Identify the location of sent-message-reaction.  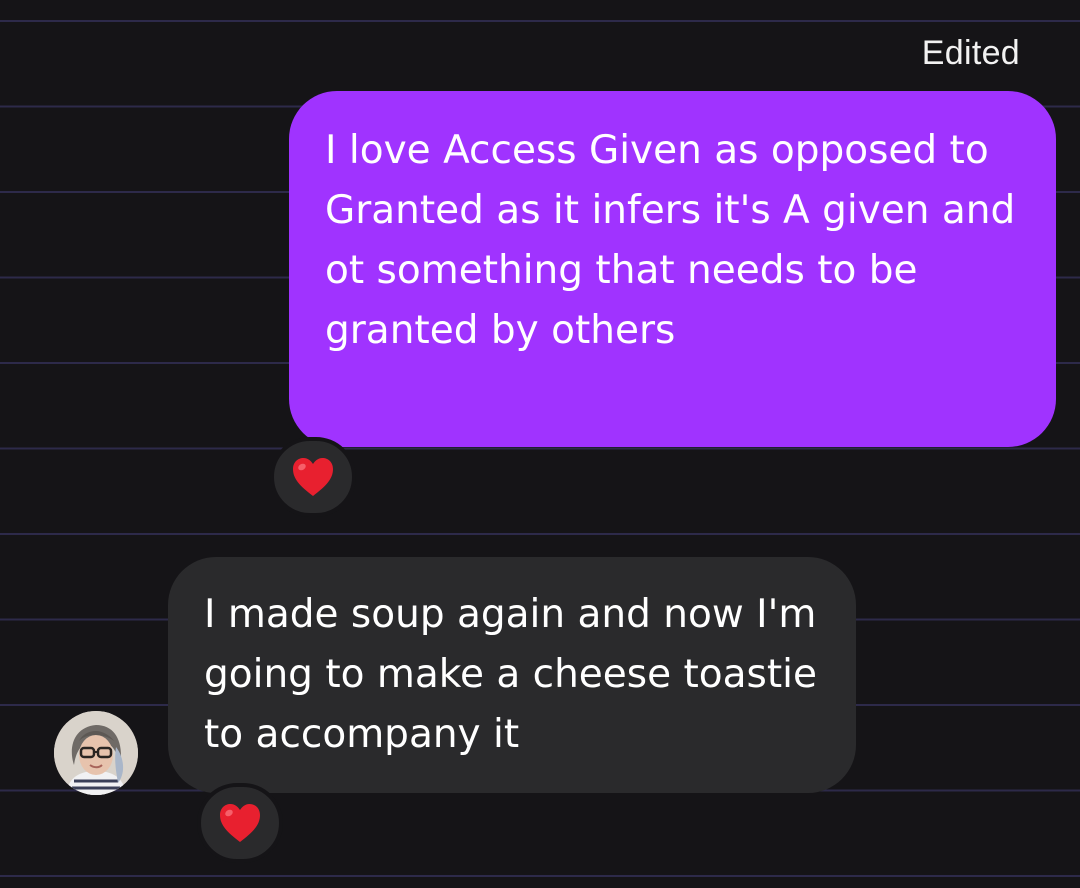
(313, 477).